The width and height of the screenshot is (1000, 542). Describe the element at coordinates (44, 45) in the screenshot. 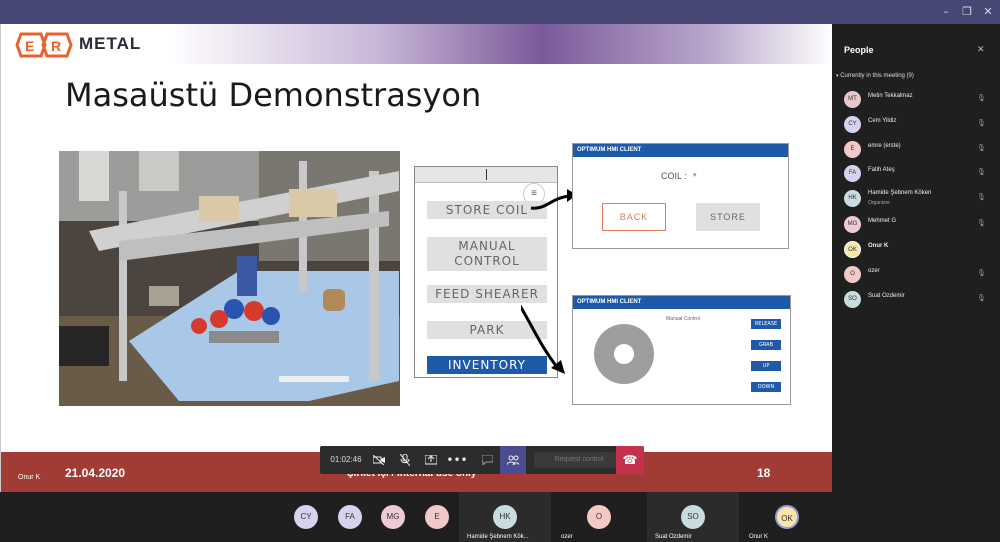

I see `er-logo-icon: E R` at that location.